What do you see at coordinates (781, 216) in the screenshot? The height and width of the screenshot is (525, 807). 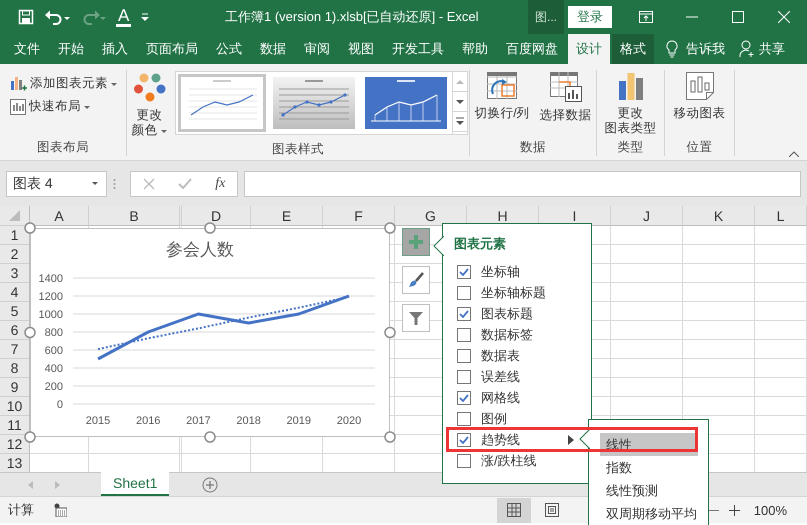 I see `column-header: L` at bounding box center [781, 216].